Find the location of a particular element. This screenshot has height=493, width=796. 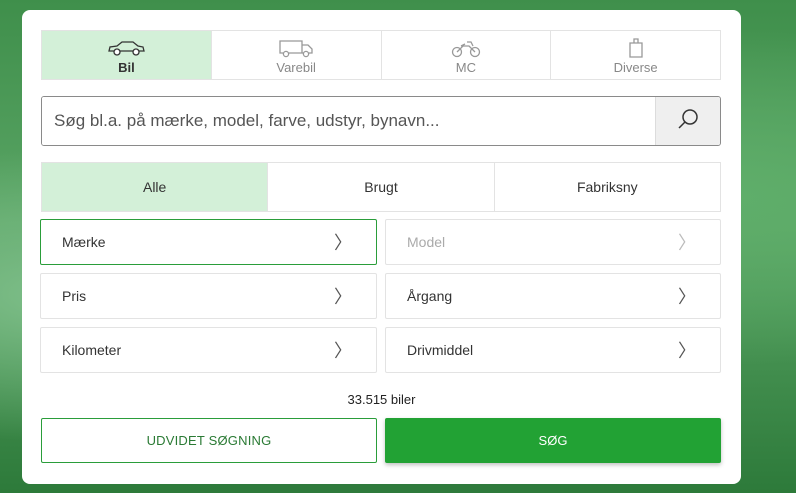

filter-aargang: Årgang 〉 is located at coordinates (553, 296).